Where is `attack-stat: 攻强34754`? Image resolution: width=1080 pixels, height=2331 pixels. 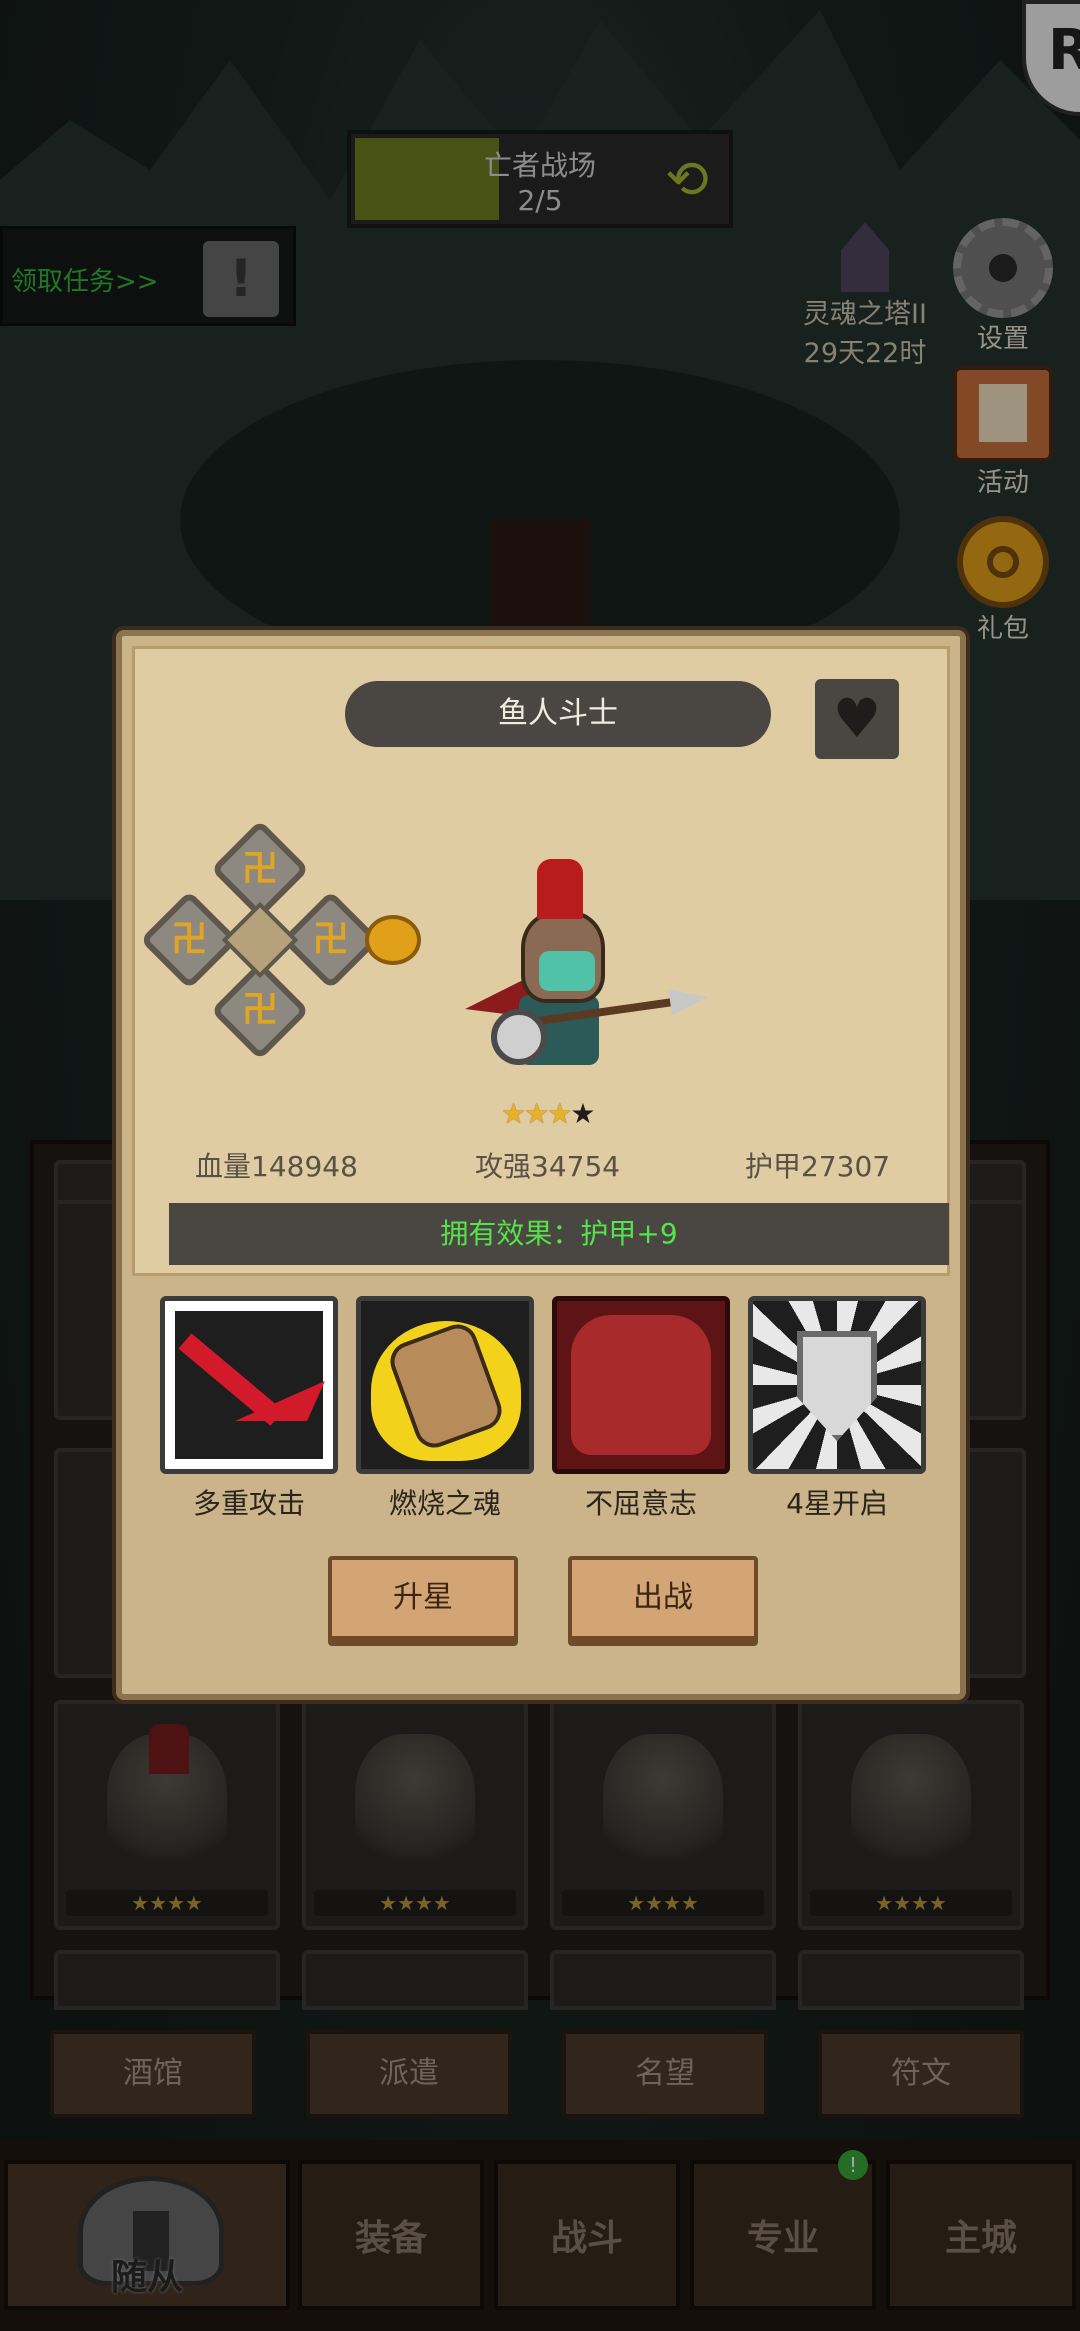
attack-stat: 攻强34754 is located at coordinates (548, 1166).